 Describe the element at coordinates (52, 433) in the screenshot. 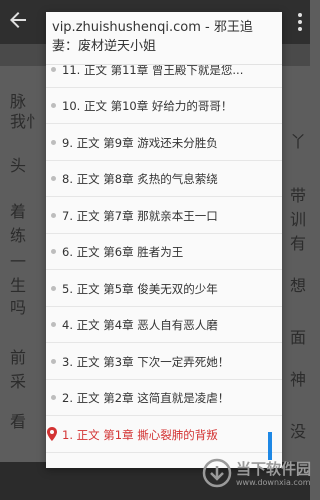

I see `location-pin-icon` at that location.